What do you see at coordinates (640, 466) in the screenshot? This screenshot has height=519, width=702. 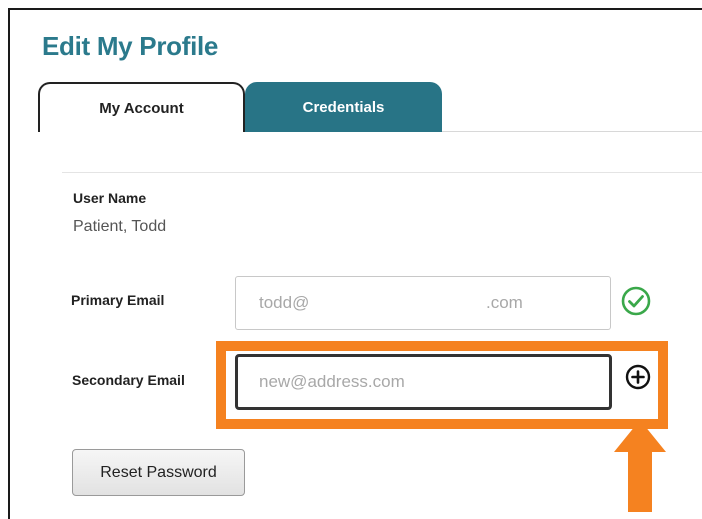 I see `arrow-up-icon` at bounding box center [640, 466].